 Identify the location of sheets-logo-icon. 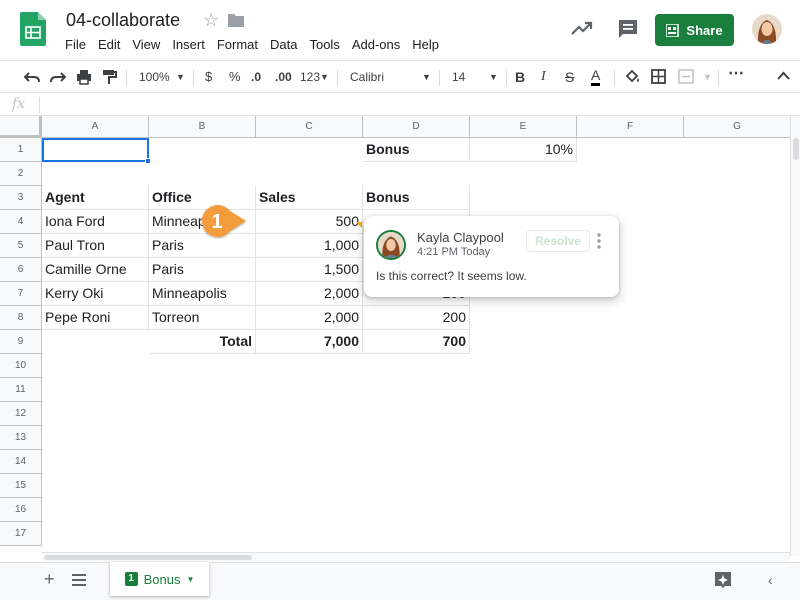
(33, 29).